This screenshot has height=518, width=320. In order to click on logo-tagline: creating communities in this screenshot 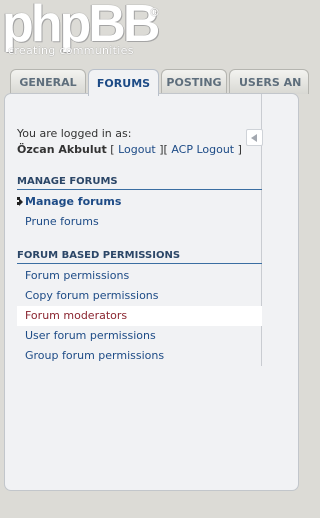, I will do `click(71, 50)`.